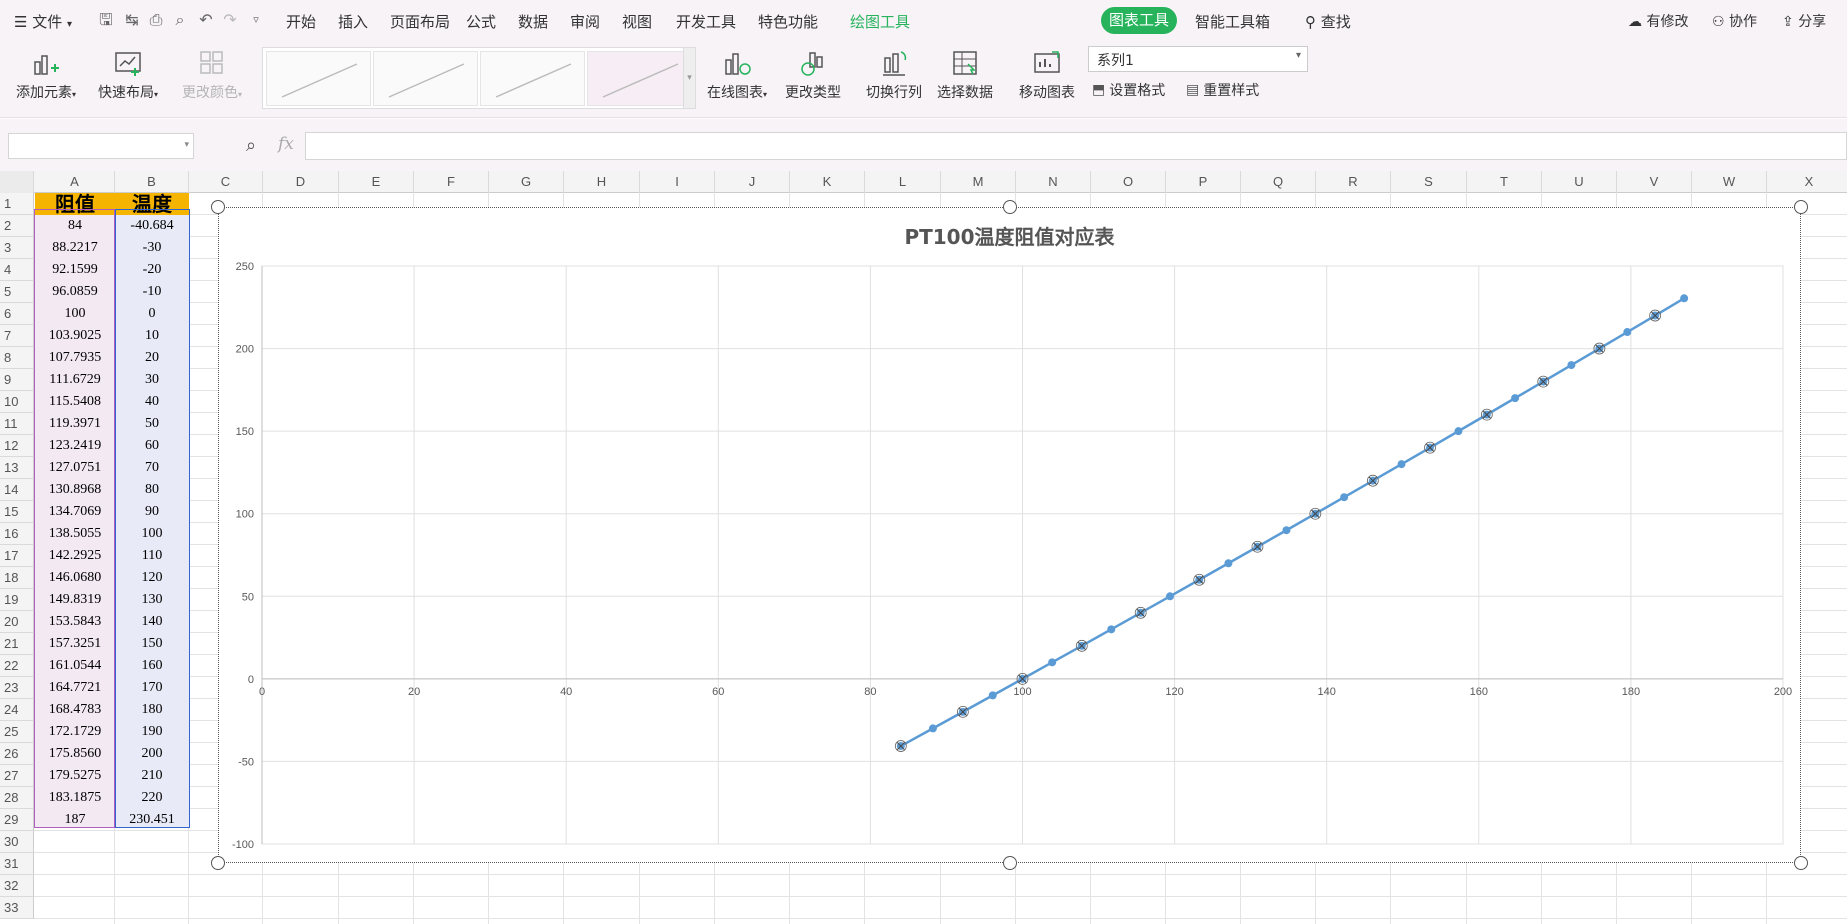 The width and height of the screenshot is (1847, 924). I want to click on print-preview-icon: ⌕, so click(180, 20).